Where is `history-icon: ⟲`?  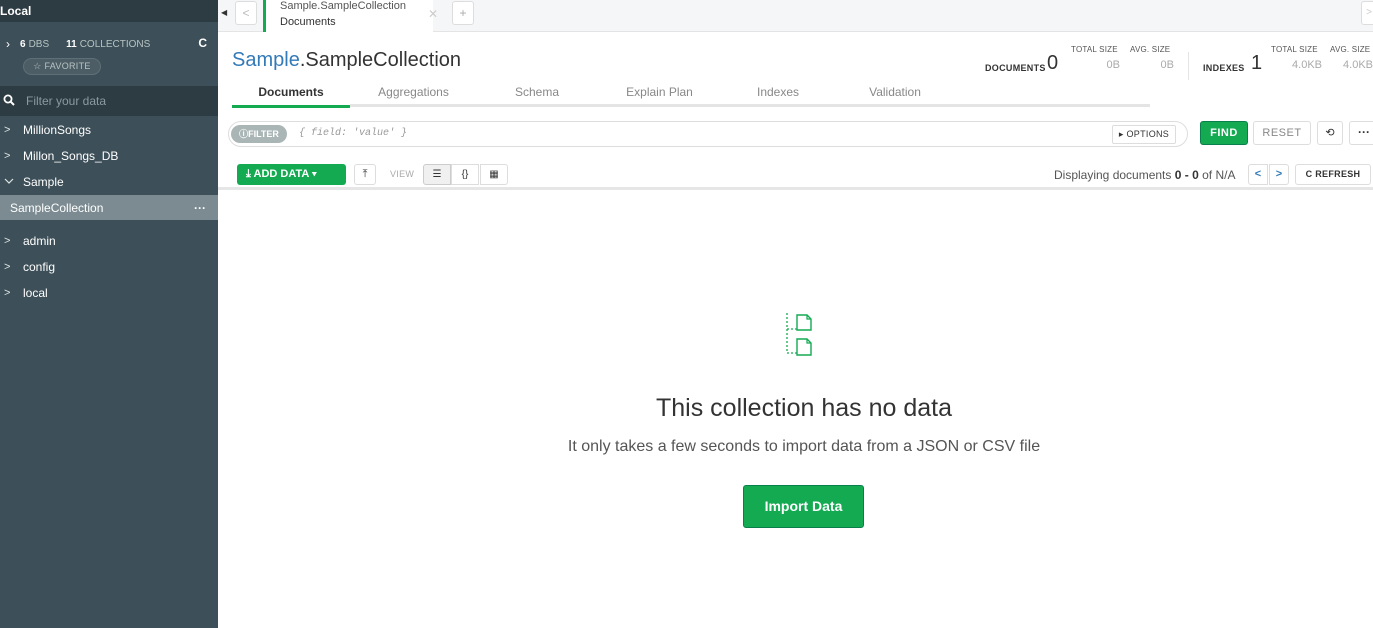
history-icon: ⟲ is located at coordinates (1330, 133).